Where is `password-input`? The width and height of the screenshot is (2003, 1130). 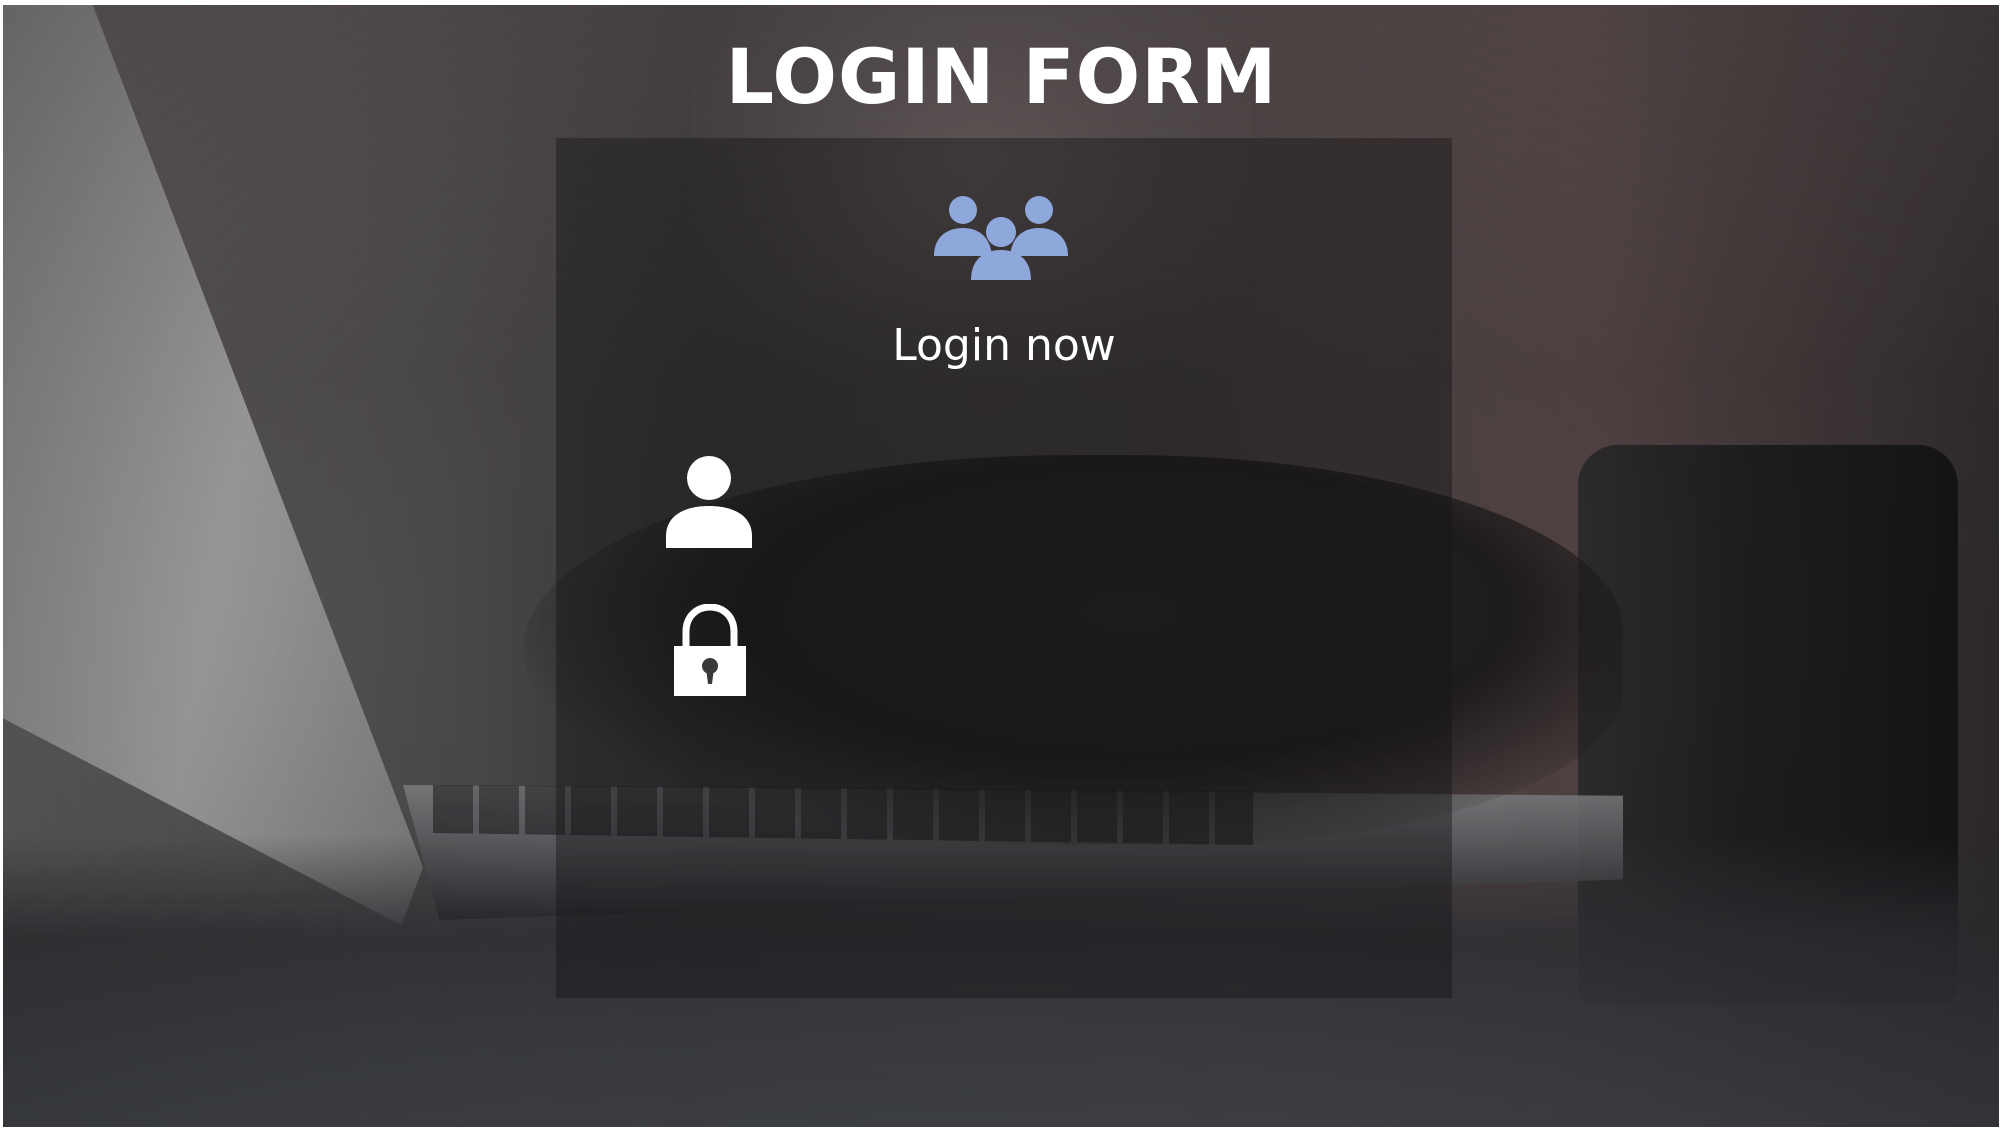 password-input is located at coordinates (1080, 652).